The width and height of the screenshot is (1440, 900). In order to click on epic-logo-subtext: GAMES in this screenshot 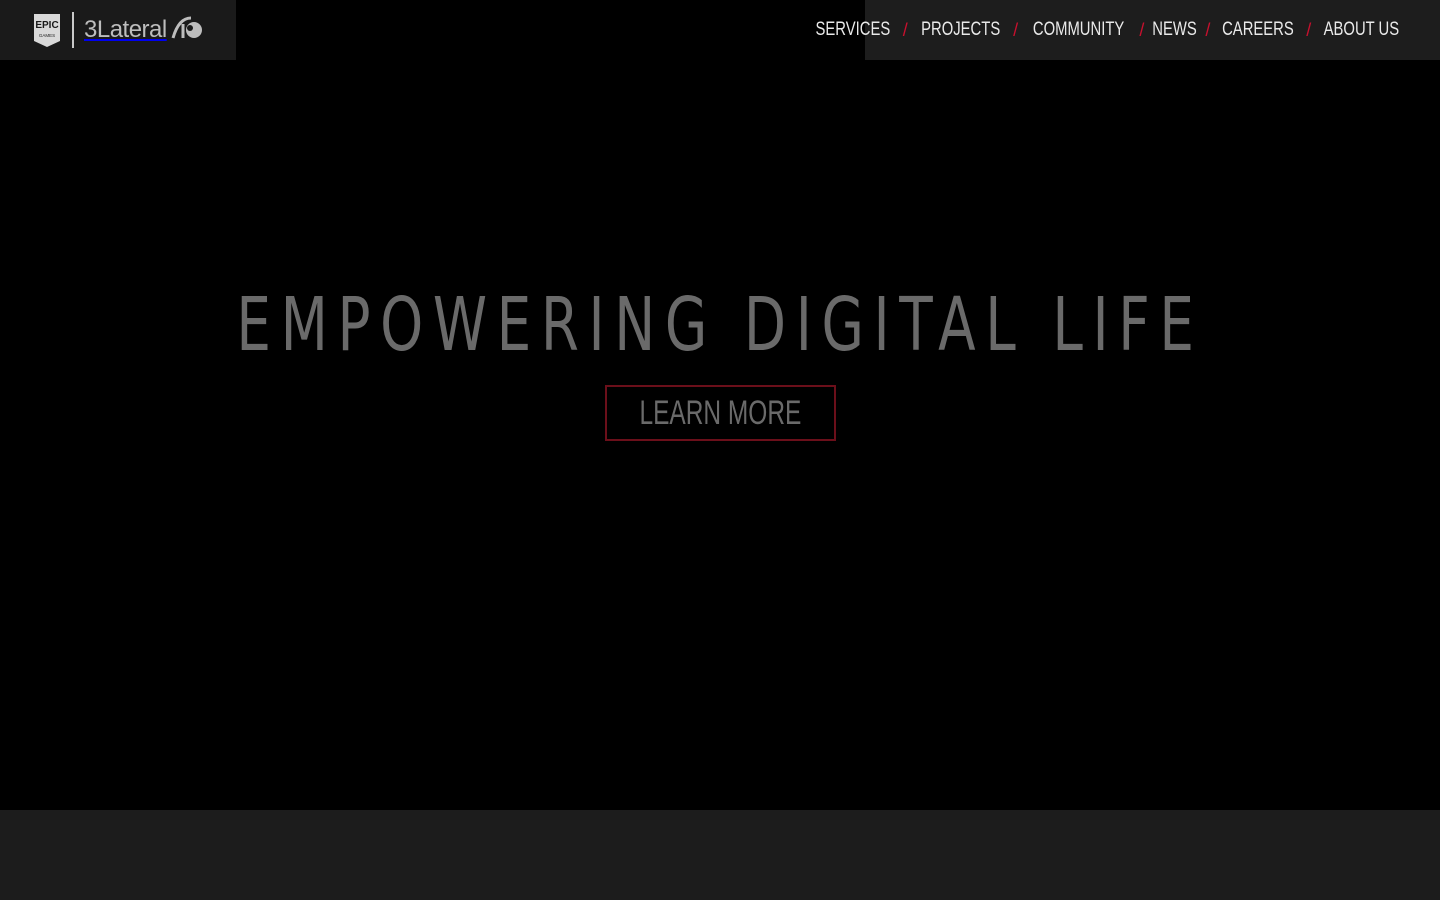, I will do `click(47, 35)`.